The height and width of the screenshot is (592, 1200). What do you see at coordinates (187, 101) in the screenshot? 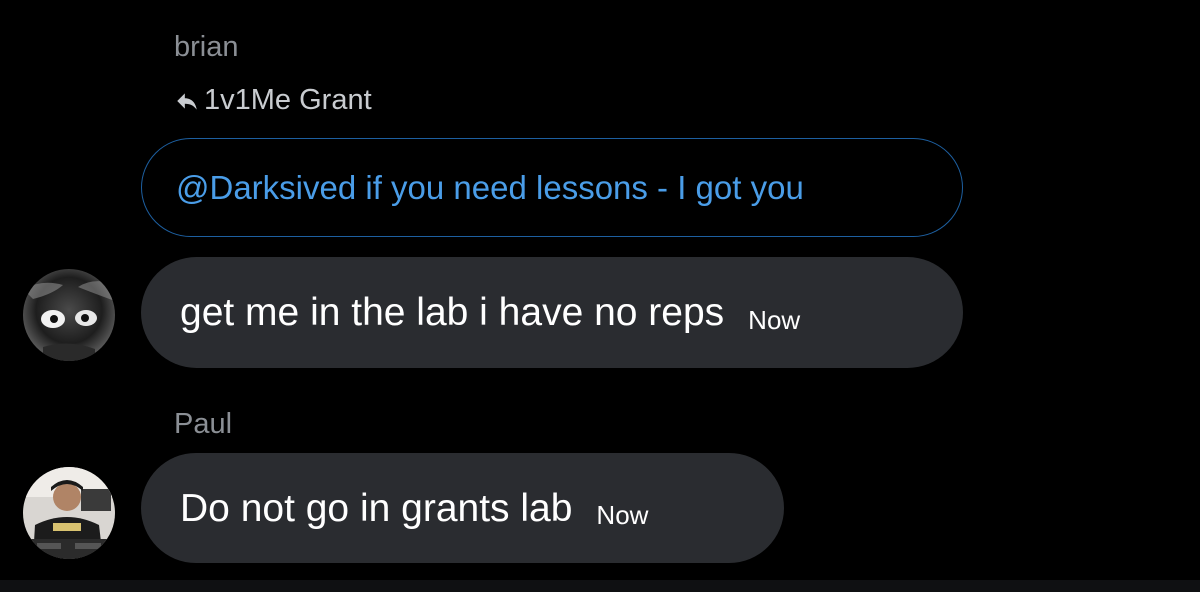
I see `reply-arrow-icon` at bounding box center [187, 101].